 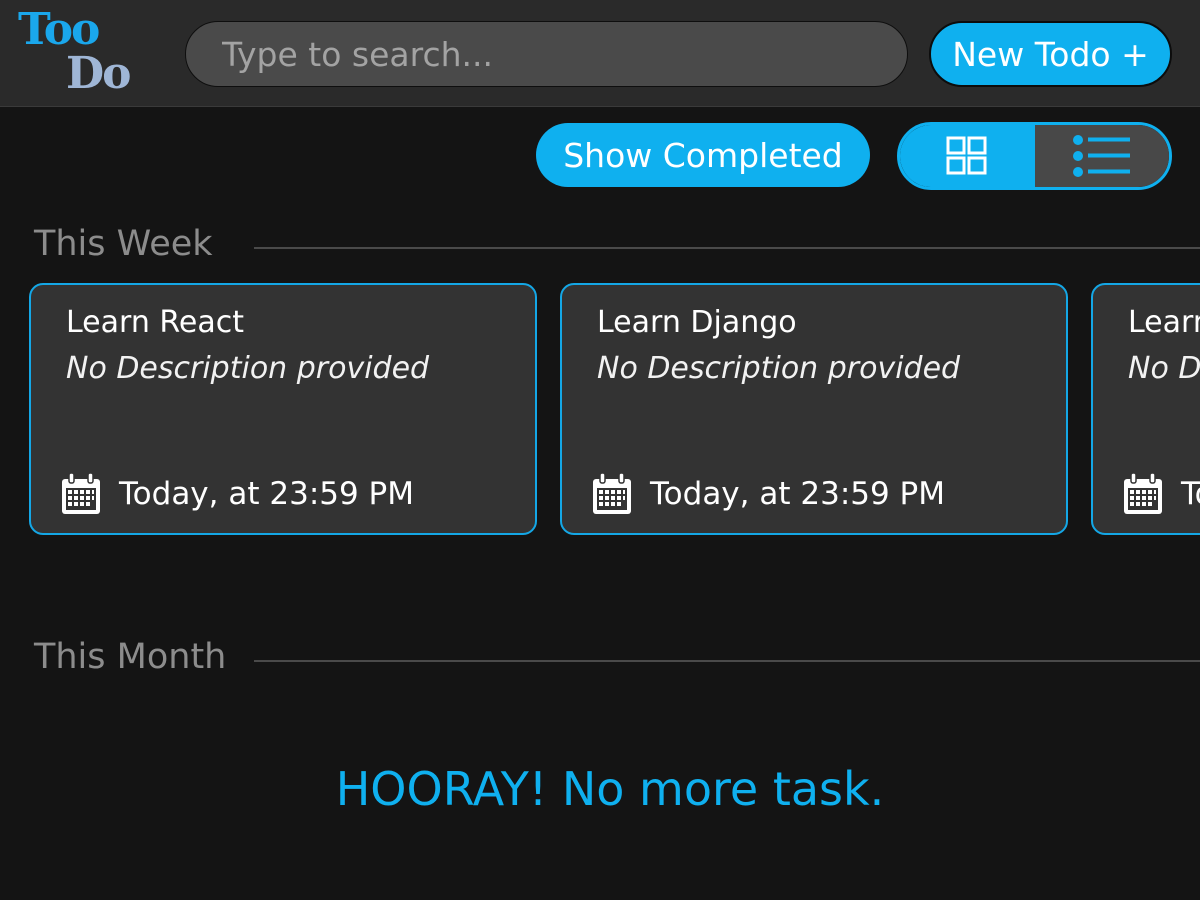 I want to click on list-view-button, so click(x=1101, y=156).